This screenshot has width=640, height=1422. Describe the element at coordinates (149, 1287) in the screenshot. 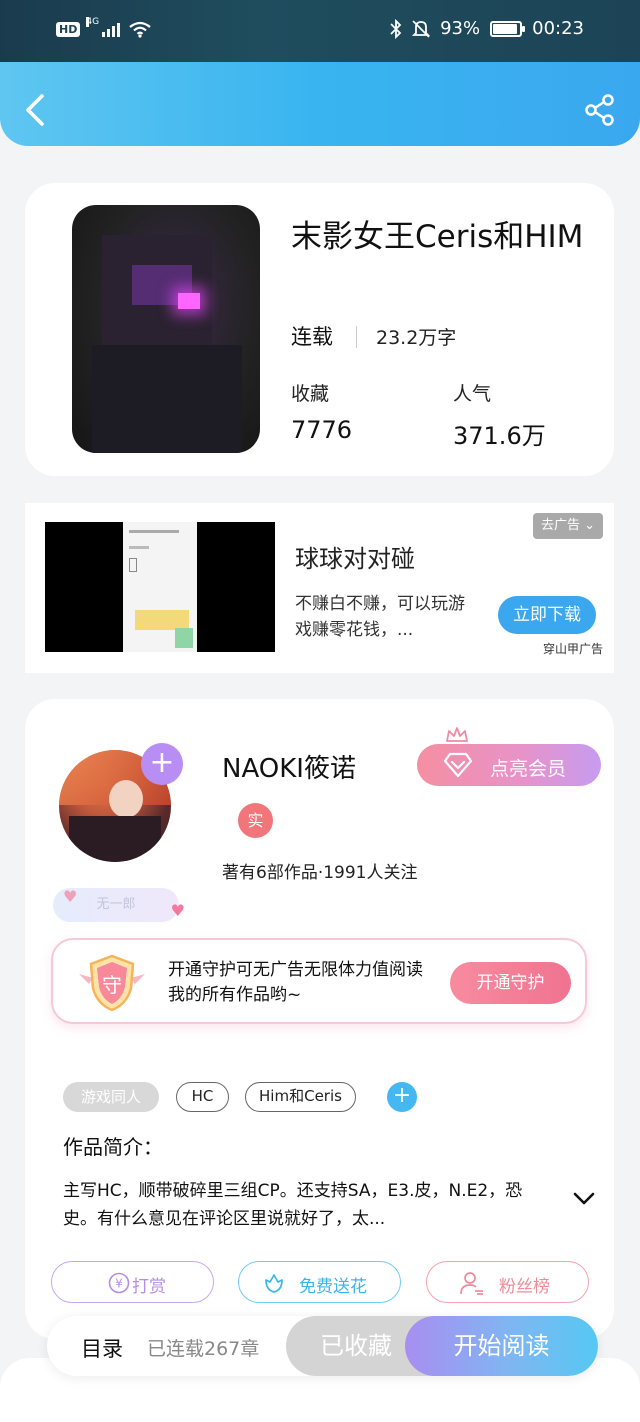

I see `reward-label: 打赏` at that location.